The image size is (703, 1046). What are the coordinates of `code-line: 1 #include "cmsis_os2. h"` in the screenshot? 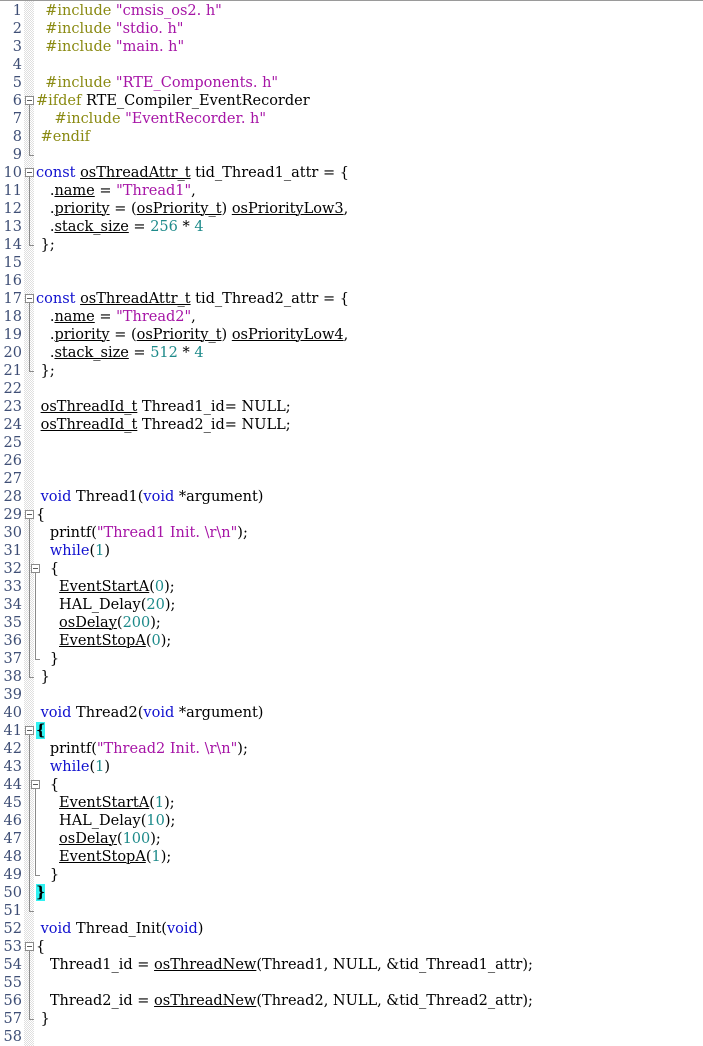 It's located at (351, 11).